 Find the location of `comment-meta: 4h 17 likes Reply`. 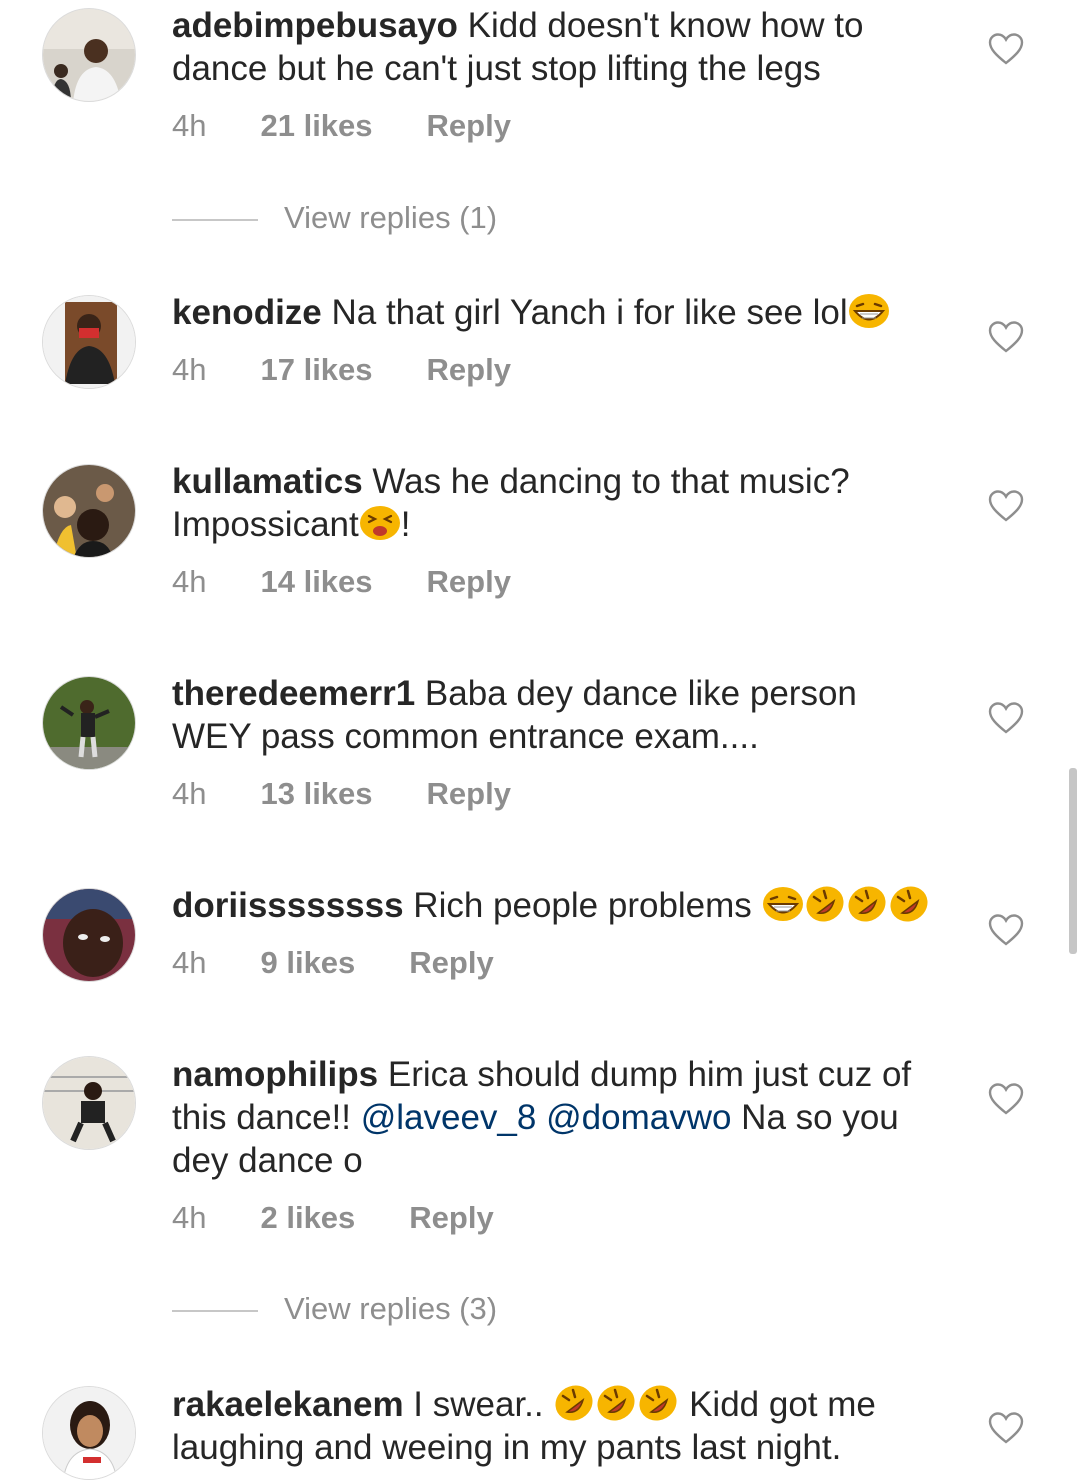

comment-meta: 4h 17 likes Reply is located at coordinates (341, 370).